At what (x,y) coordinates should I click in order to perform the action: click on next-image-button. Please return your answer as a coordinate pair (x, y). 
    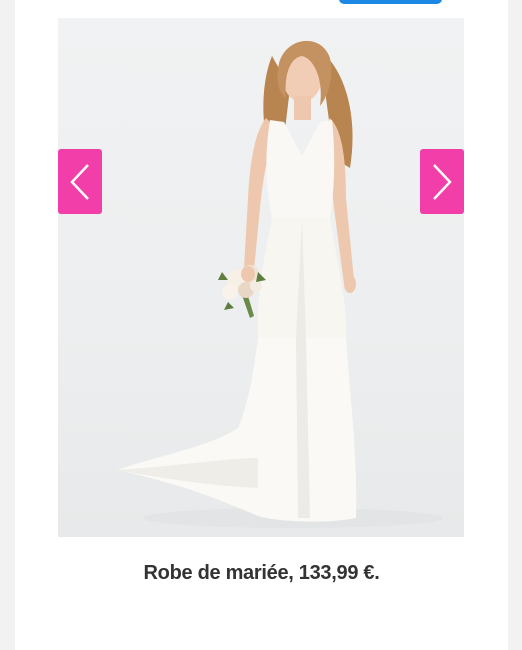
    Looking at the image, I should click on (442, 181).